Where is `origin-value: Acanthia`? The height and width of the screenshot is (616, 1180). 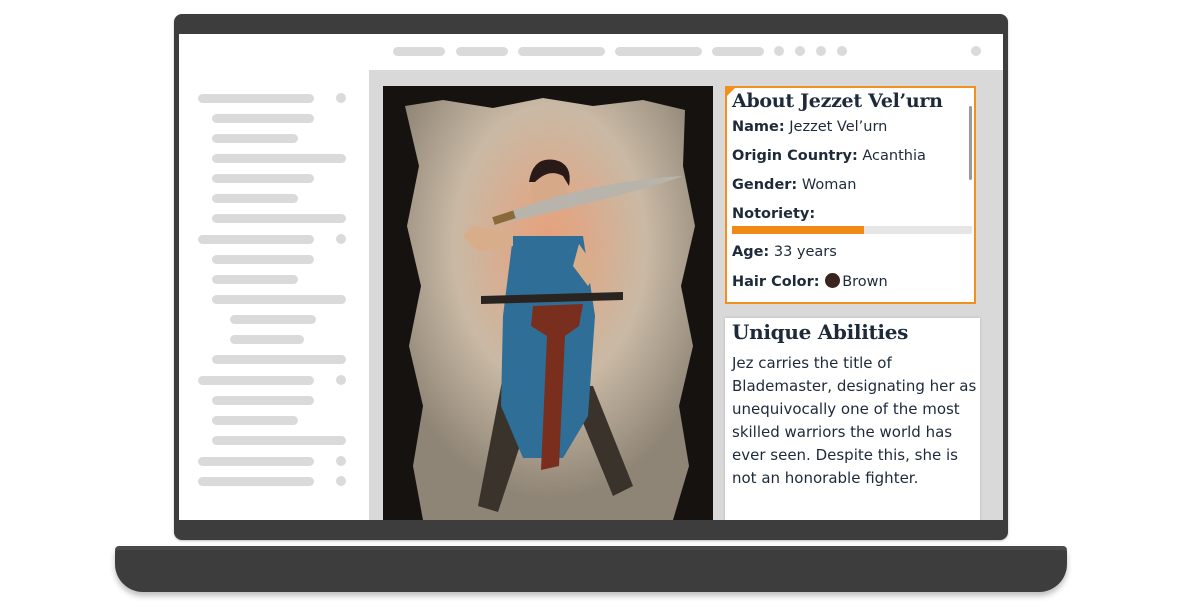
origin-value: Acanthia is located at coordinates (894, 156).